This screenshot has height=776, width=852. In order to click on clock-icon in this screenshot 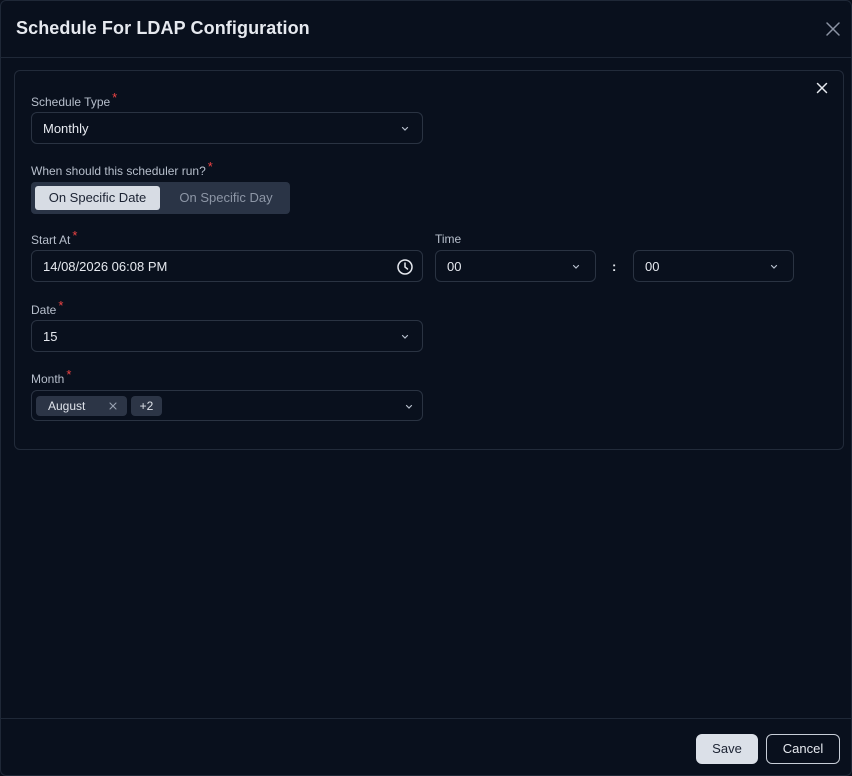, I will do `click(405, 267)`.